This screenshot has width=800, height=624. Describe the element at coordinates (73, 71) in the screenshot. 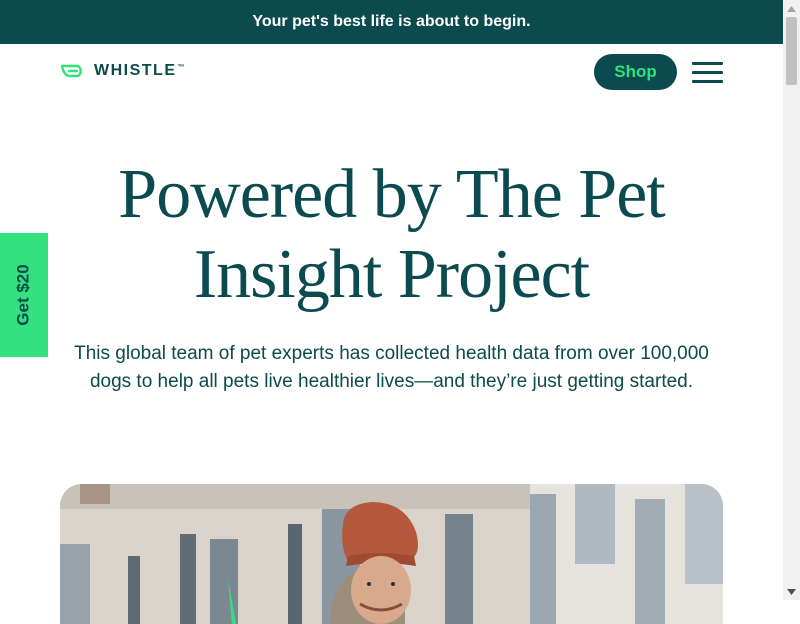

I see `whistle-logo-icon` at that location.